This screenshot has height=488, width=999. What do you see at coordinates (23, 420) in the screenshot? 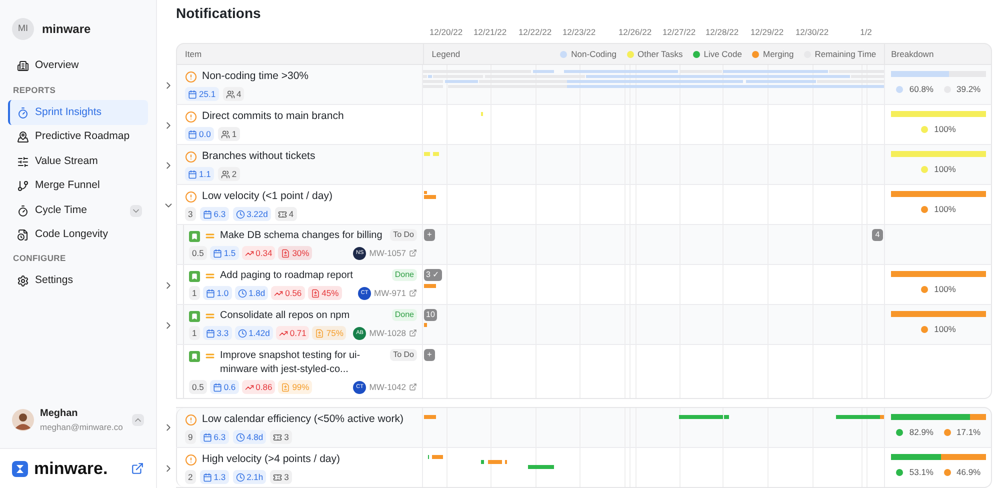
I see `avatar-icon` at bounding box center [23, 420].